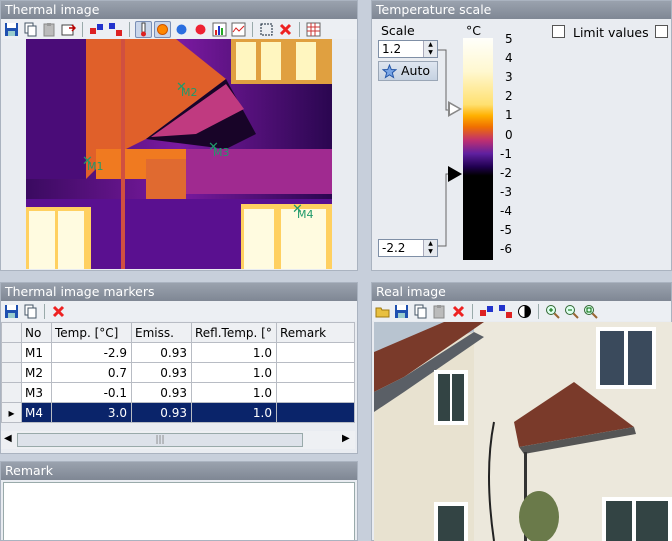  I want to click on table-row-selected: ▸ M4 3.0 0.93 1.0, so click(178, 412).